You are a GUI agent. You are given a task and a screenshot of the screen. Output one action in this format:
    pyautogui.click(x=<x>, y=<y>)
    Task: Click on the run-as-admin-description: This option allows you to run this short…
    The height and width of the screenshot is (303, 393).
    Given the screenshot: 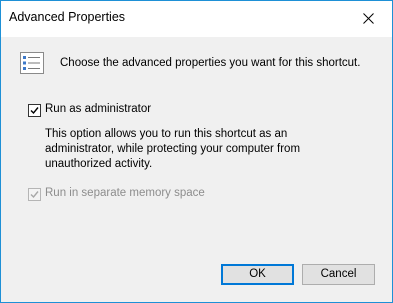 What is the action you would take?
    pyautogui.click(x=173, y=149)
    